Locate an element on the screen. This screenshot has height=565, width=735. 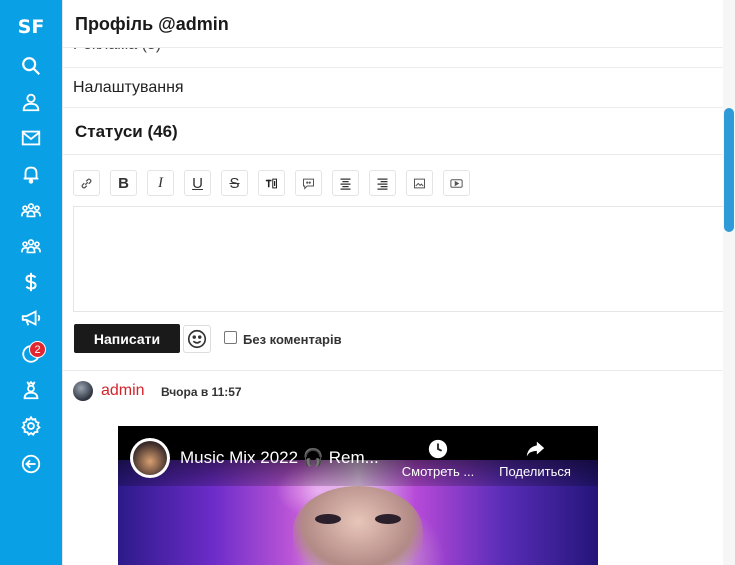
share-button: Поделиться is located at coordinates (535, 458).